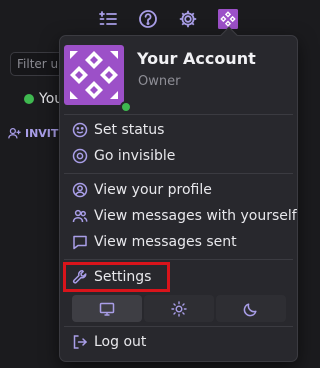  Describe the element at coordinates (108, 19) in the screenshot. I see `list-icon` at that location.